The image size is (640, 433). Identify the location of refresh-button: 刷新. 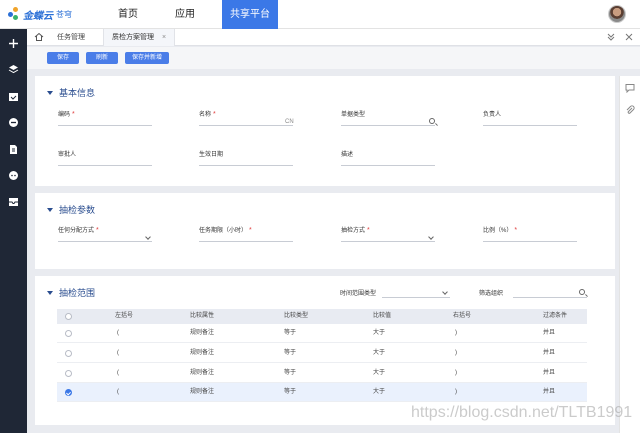
(102, 58).